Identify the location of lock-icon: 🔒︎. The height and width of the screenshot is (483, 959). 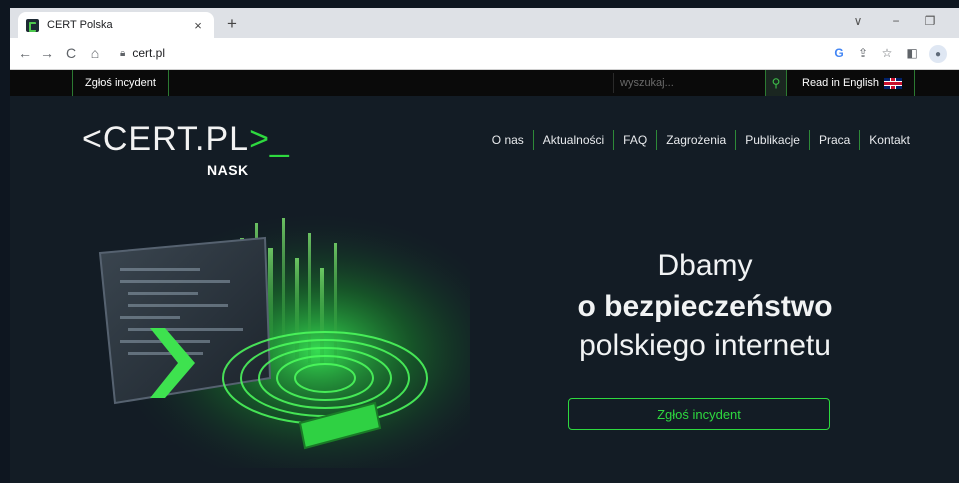
(122, 53).